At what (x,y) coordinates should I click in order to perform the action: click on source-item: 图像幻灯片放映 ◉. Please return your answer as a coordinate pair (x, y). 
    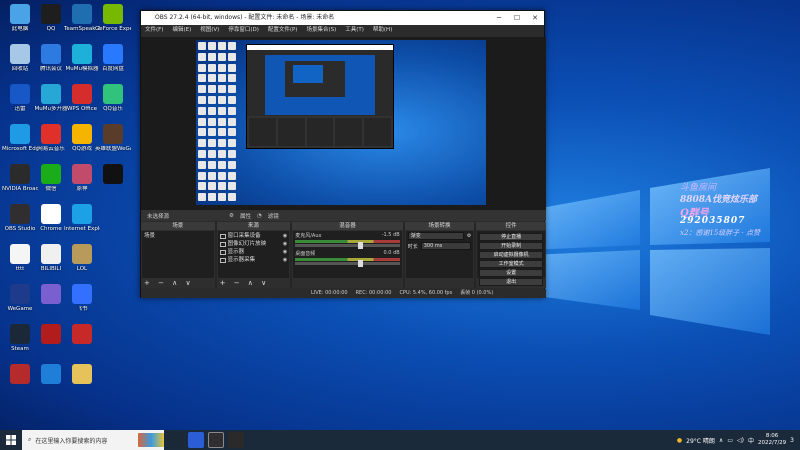
    Looking at the image, I should click on (253, 244).